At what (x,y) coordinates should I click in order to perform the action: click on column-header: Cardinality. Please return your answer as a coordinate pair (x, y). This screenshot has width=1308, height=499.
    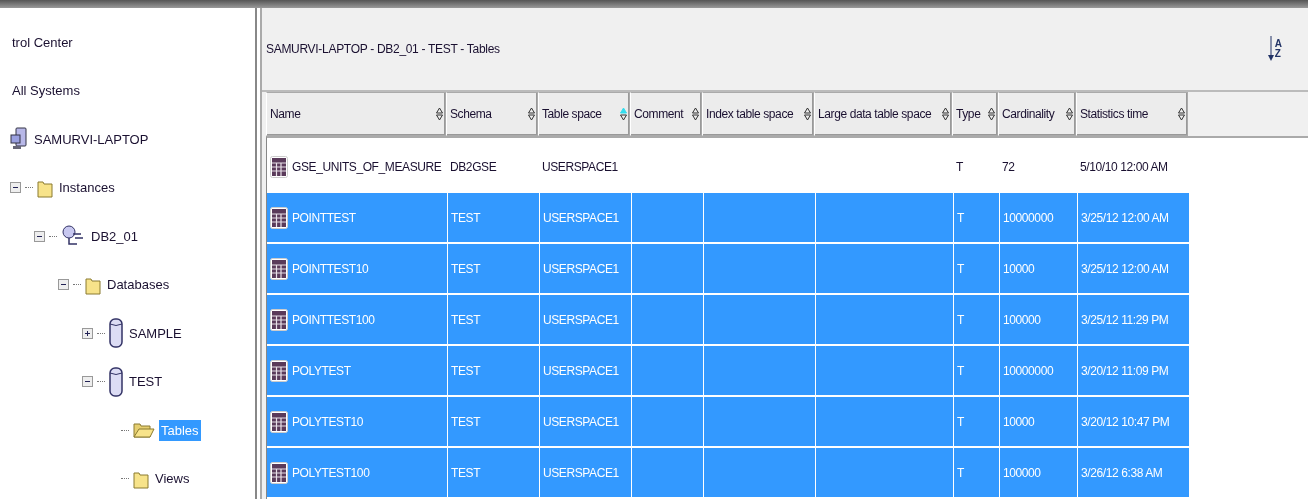
    Looking at the image, I should click on (1037, 114).